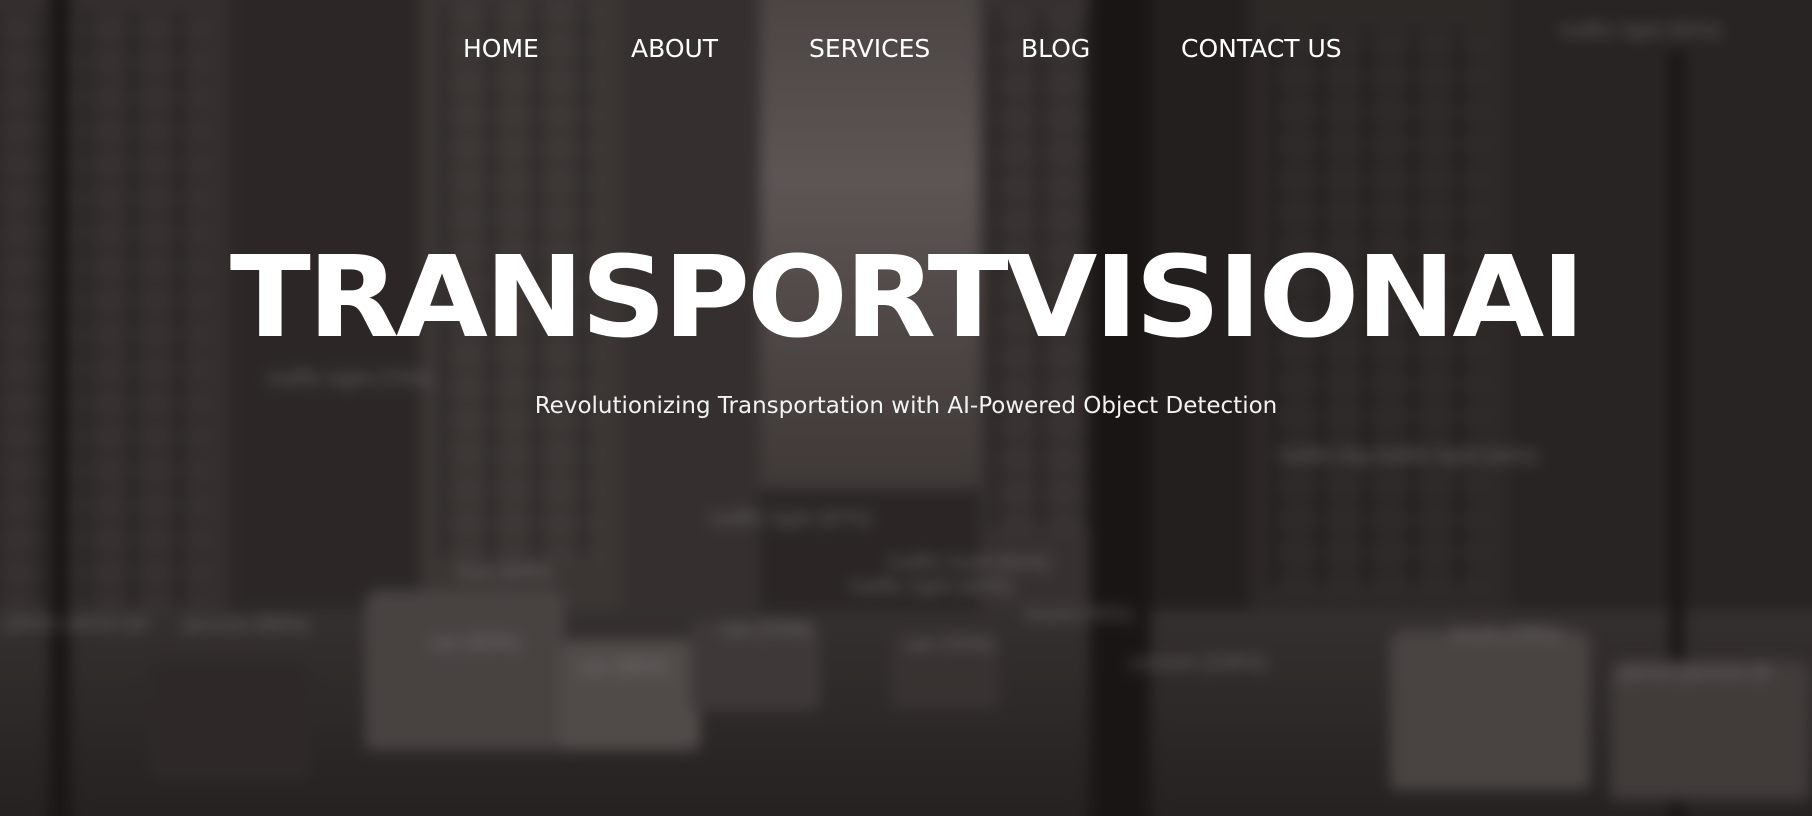 The width and height of the screenshot is (1812, 816). I want to click on nav-about-link: ABOUT, so click(674, 48).